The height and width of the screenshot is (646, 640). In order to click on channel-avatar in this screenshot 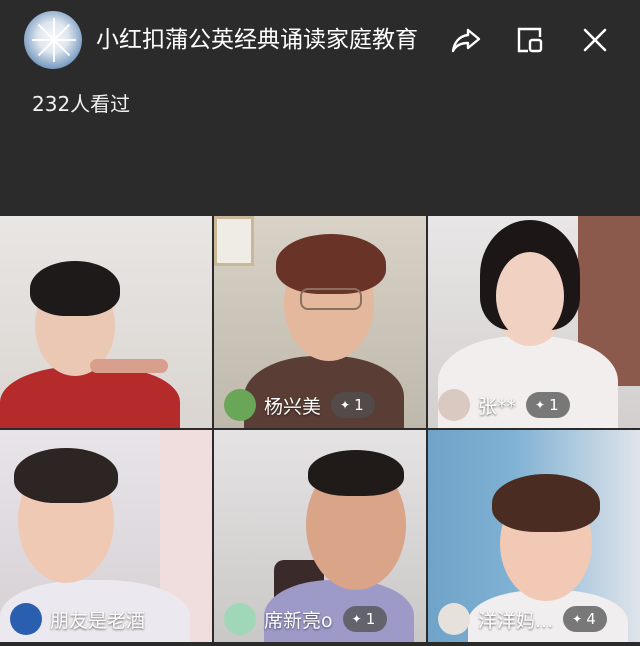, I will do `click(53, 40)`.